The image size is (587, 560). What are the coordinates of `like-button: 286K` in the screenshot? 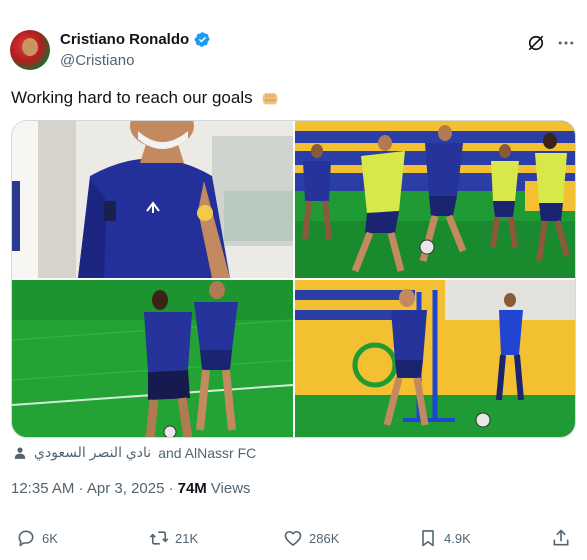 It's located at (311, 538).